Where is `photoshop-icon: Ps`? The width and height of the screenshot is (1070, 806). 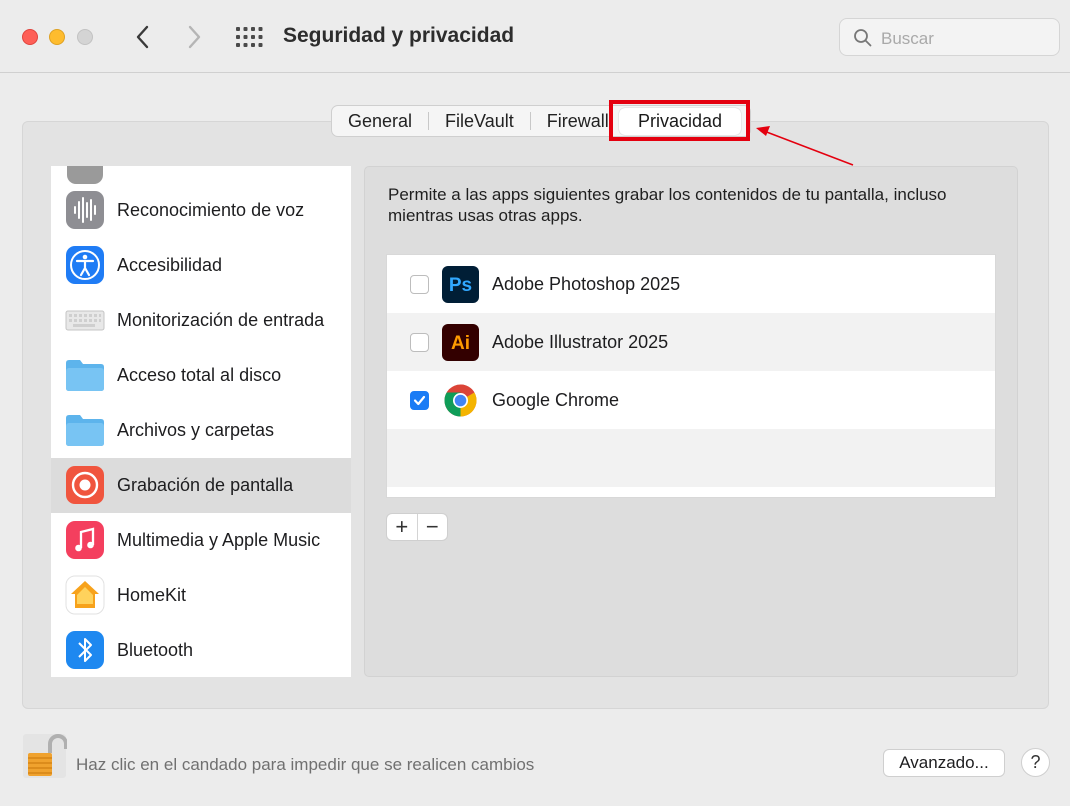
photoshop-icon: Ps is located at coordinates (460, 284).